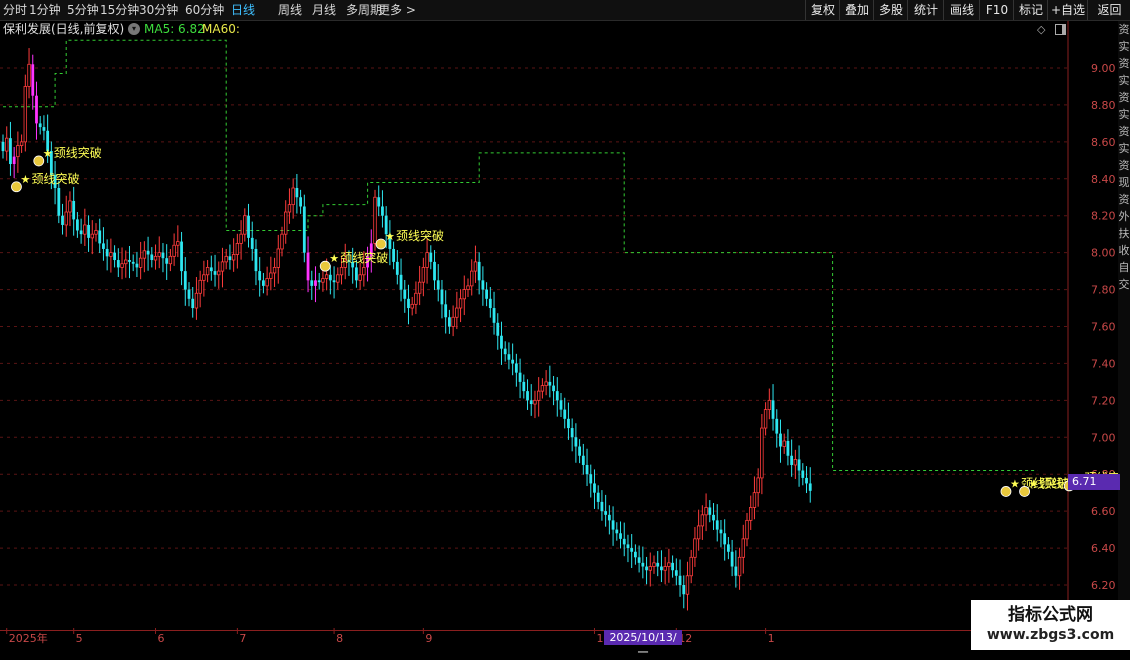  Describe the element at coordinates (1103, 142) in the screenshot. I see `y-tick-label: 8.60` at that location.